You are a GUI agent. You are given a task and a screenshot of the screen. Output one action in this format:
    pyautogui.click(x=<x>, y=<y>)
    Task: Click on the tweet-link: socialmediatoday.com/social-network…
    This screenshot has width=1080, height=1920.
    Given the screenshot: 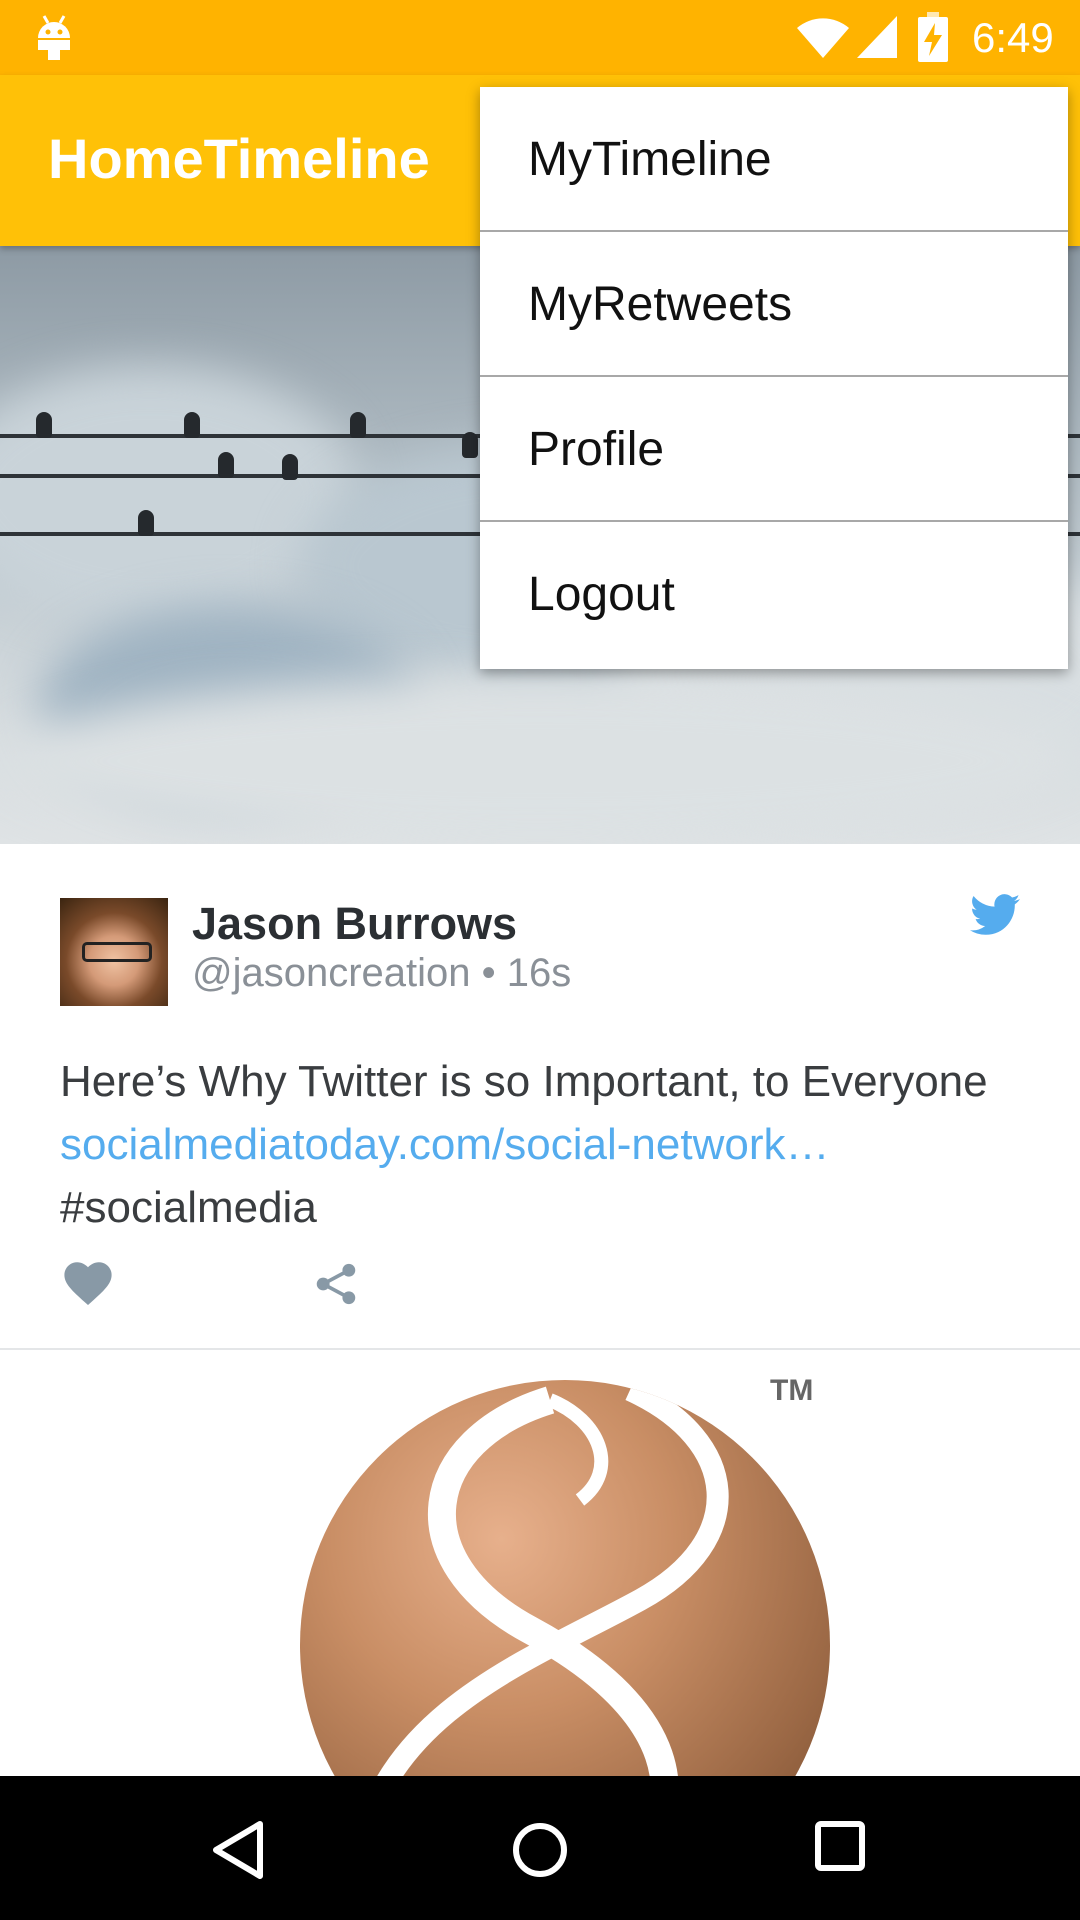 What is the action you would take?
    pyautogui.click(x=444, y=1144)
    